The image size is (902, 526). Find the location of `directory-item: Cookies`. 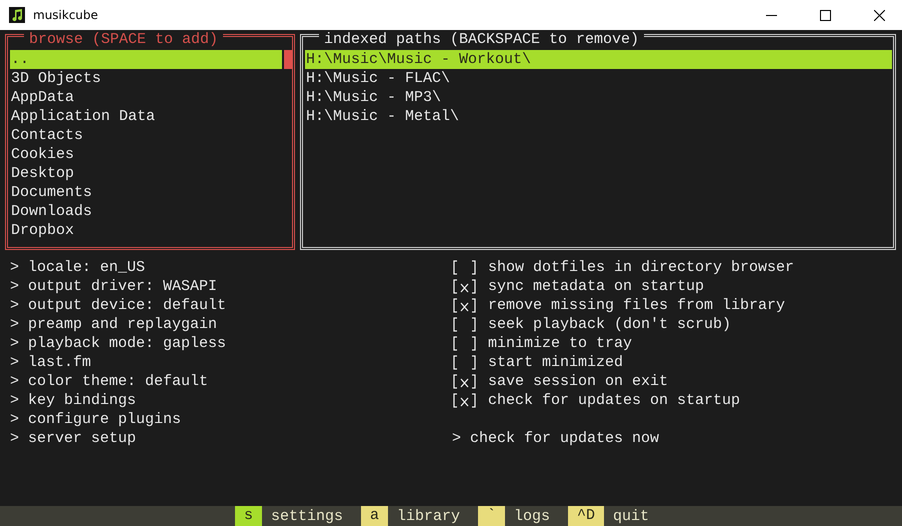

directory-item: Cookies is located at coordinates (146, 154).